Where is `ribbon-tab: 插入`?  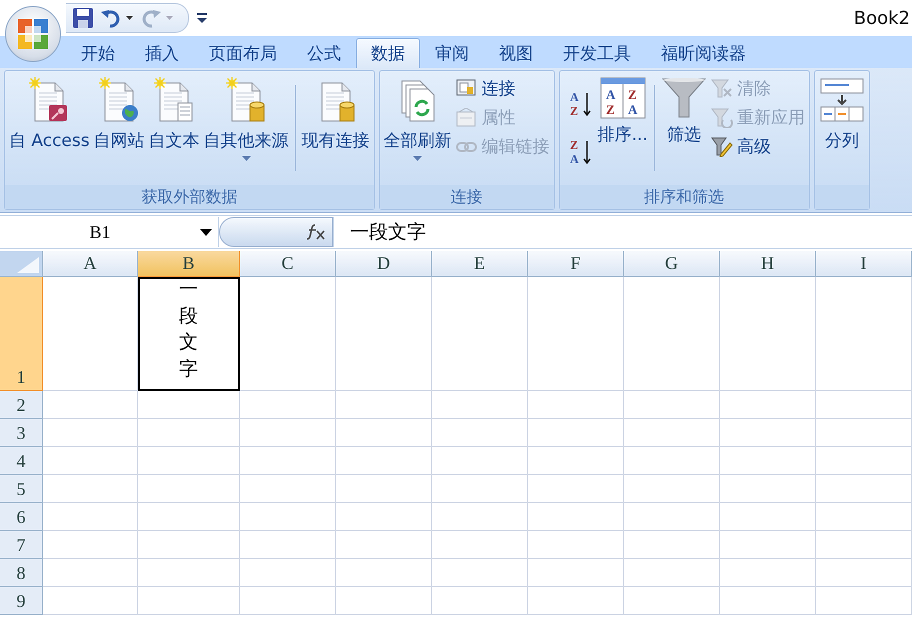
ribbon-tab: 插入 is located at coordinates (162, 53).